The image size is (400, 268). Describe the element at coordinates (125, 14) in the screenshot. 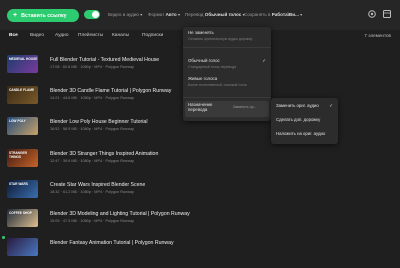

I see `media-type-selector: Видео и аудио ▾` at that location.